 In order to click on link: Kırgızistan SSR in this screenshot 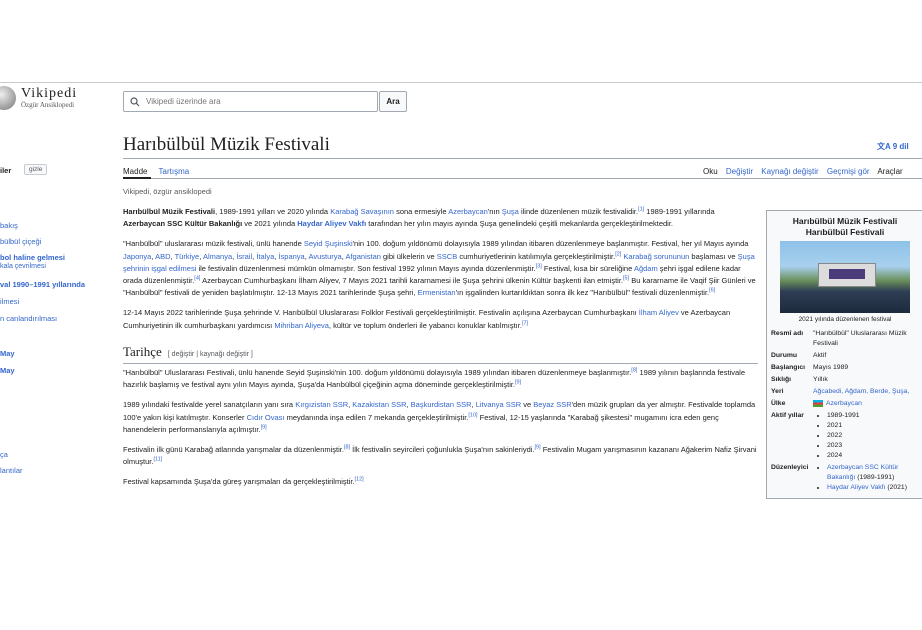, I will do `click(321, 404)`.